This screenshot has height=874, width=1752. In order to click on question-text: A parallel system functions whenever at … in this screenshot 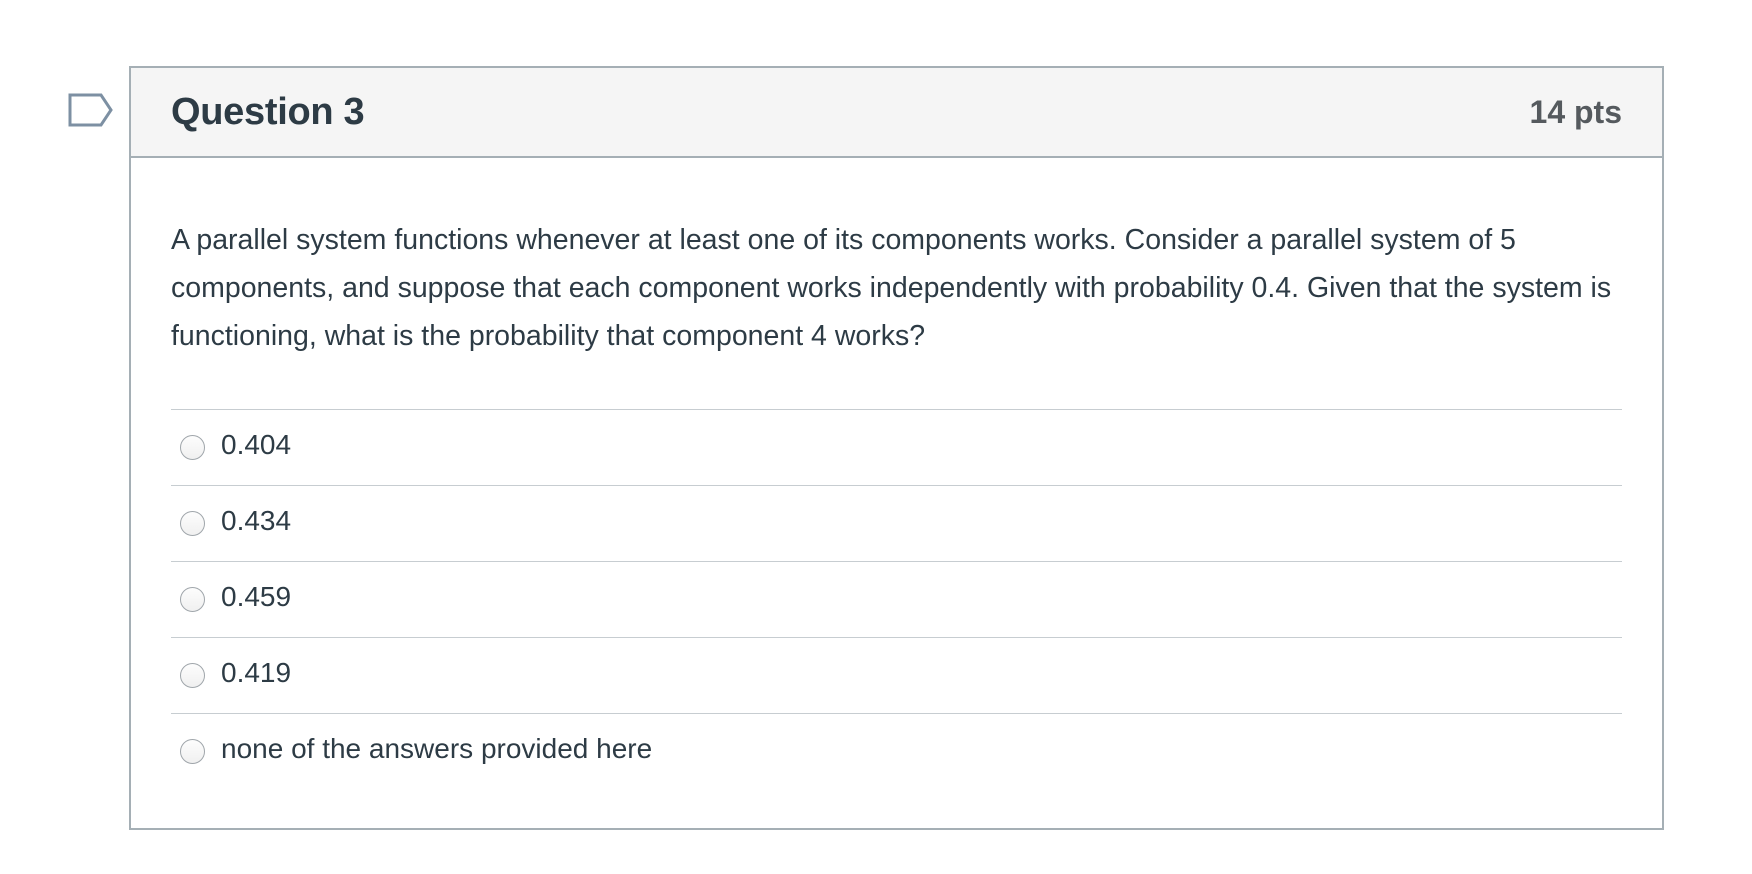, I will do `click(891, 288)`.